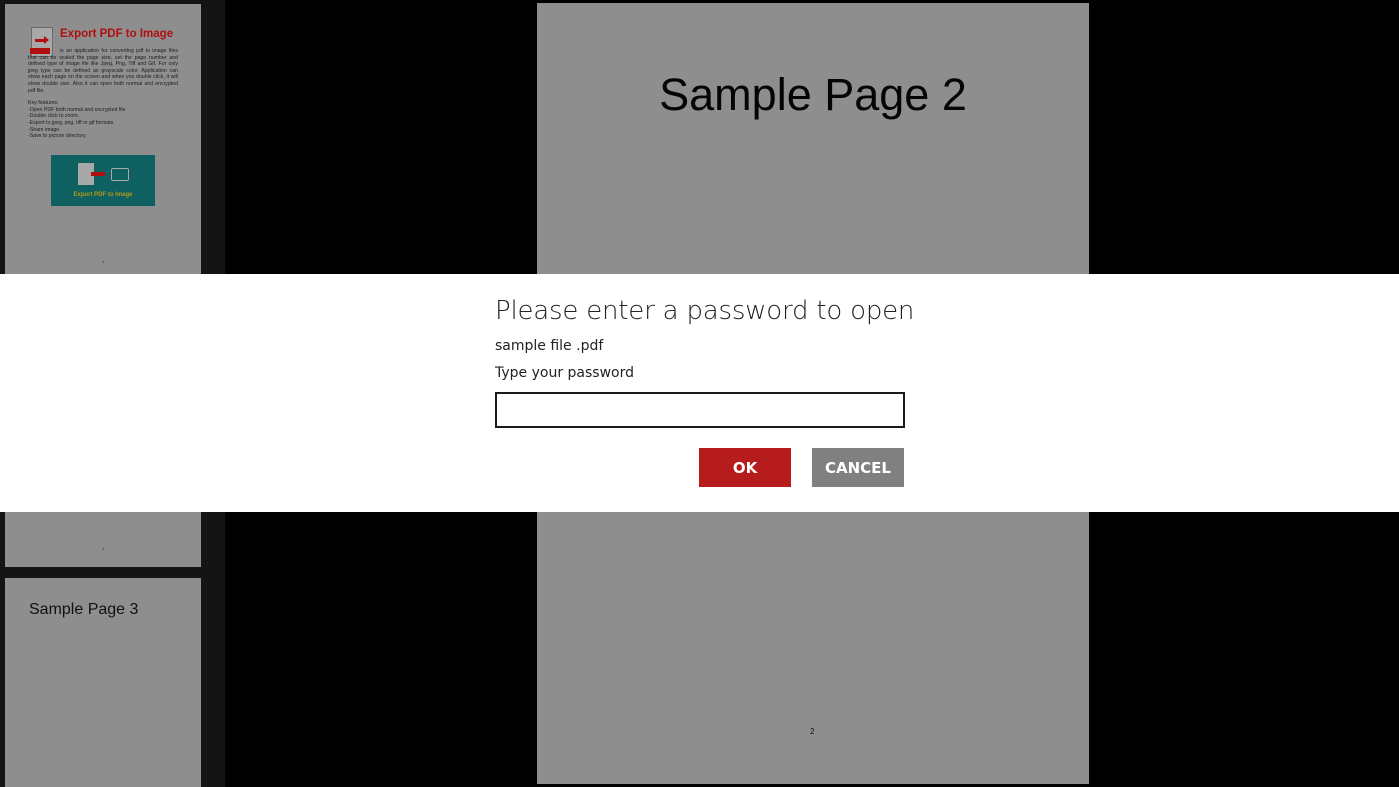 This screenshot has height=787, width=1399. Describe the element at coordinates (43, 103) in the screenshot. I see `features-heading: Key features:` at that location.